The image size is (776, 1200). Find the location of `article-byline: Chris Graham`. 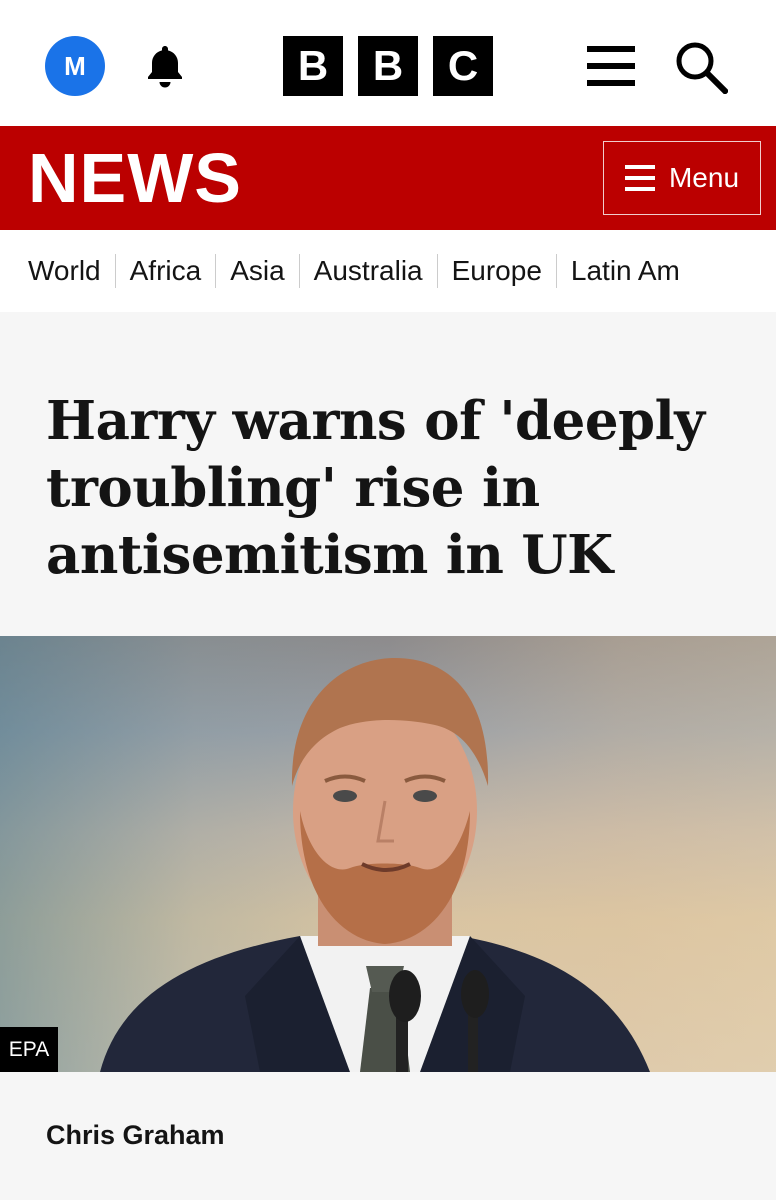

article-byline: Chris Graham is located at coordinates (135, 1135).